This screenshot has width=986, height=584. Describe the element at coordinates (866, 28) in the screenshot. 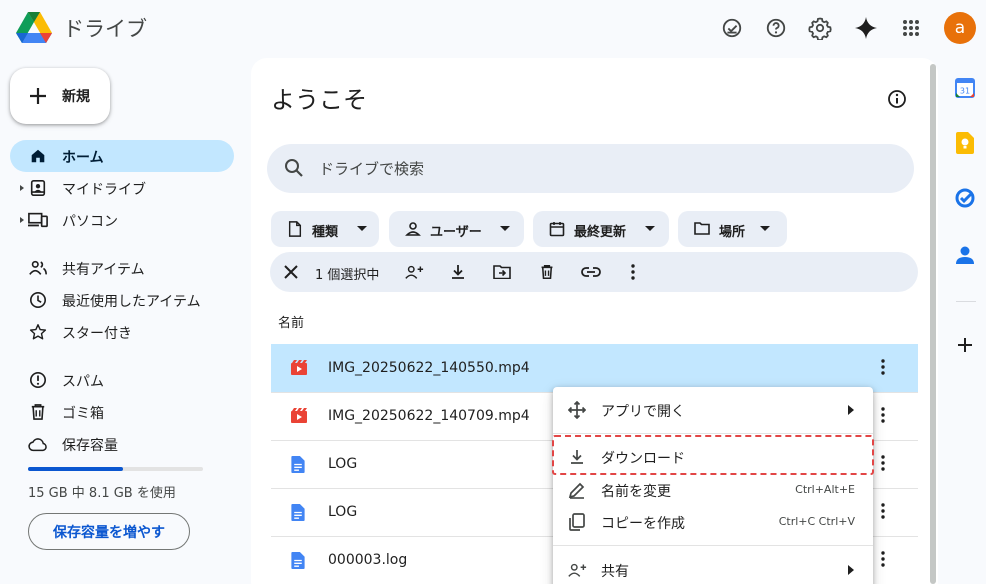

I see `gemini-icon` at that location.